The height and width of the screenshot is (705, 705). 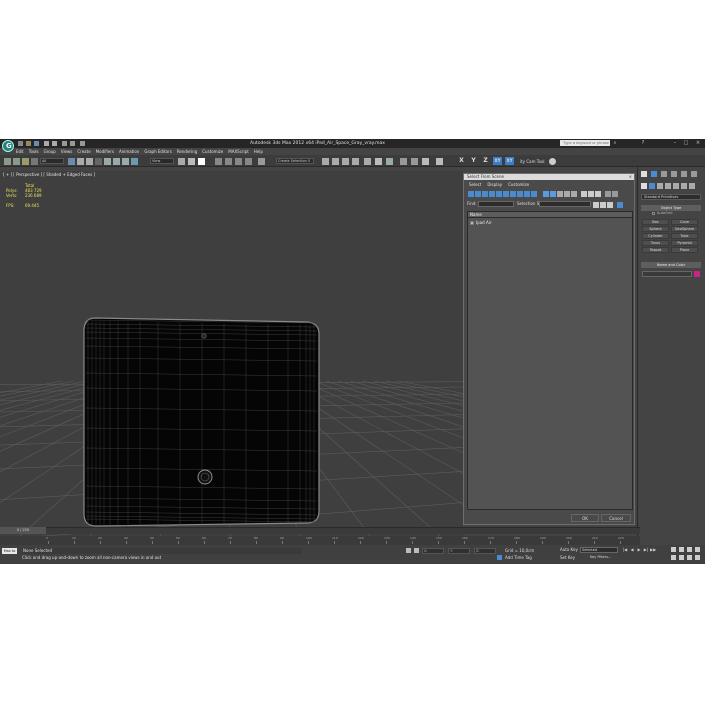 What do you see at coordinates (676, 186) in the screenshot?
I see `helpers-category-icon` at bounding box center [676, 186].